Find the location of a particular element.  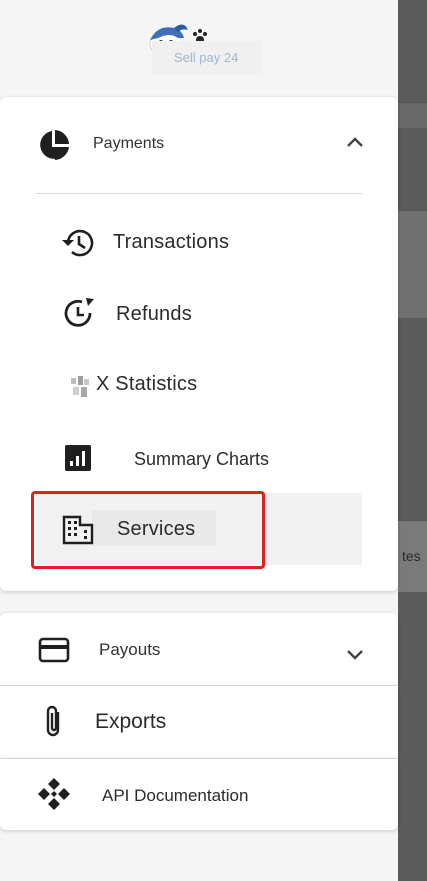

exports-label: Exports is located at coordinates (131, 721).